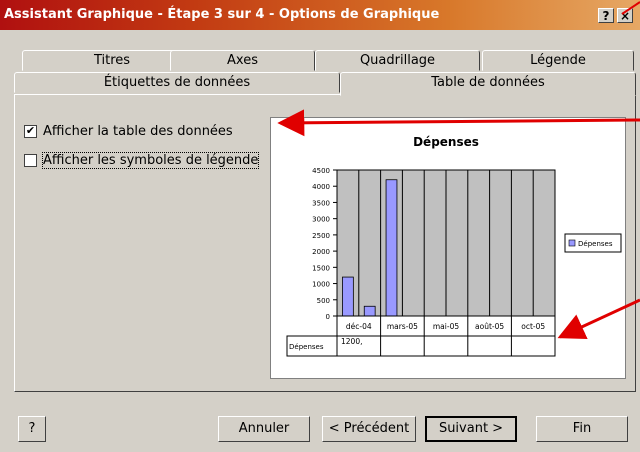 The image size is (640, 452). What do you see at coordinates (242, 60) in the screenshot?
I see `tab-axes: Axes` at bounding box center [242, 60].